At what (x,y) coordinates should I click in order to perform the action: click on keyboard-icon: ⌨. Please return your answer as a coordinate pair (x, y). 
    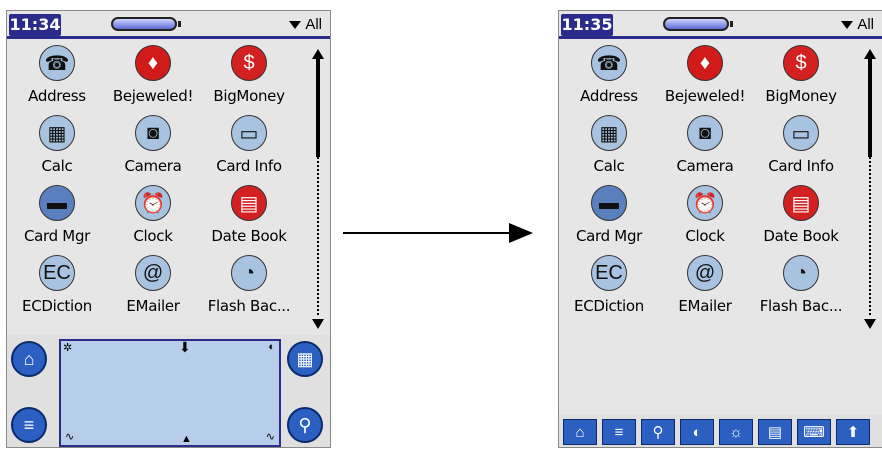
    Looking at the image, I should click on (814, 432).